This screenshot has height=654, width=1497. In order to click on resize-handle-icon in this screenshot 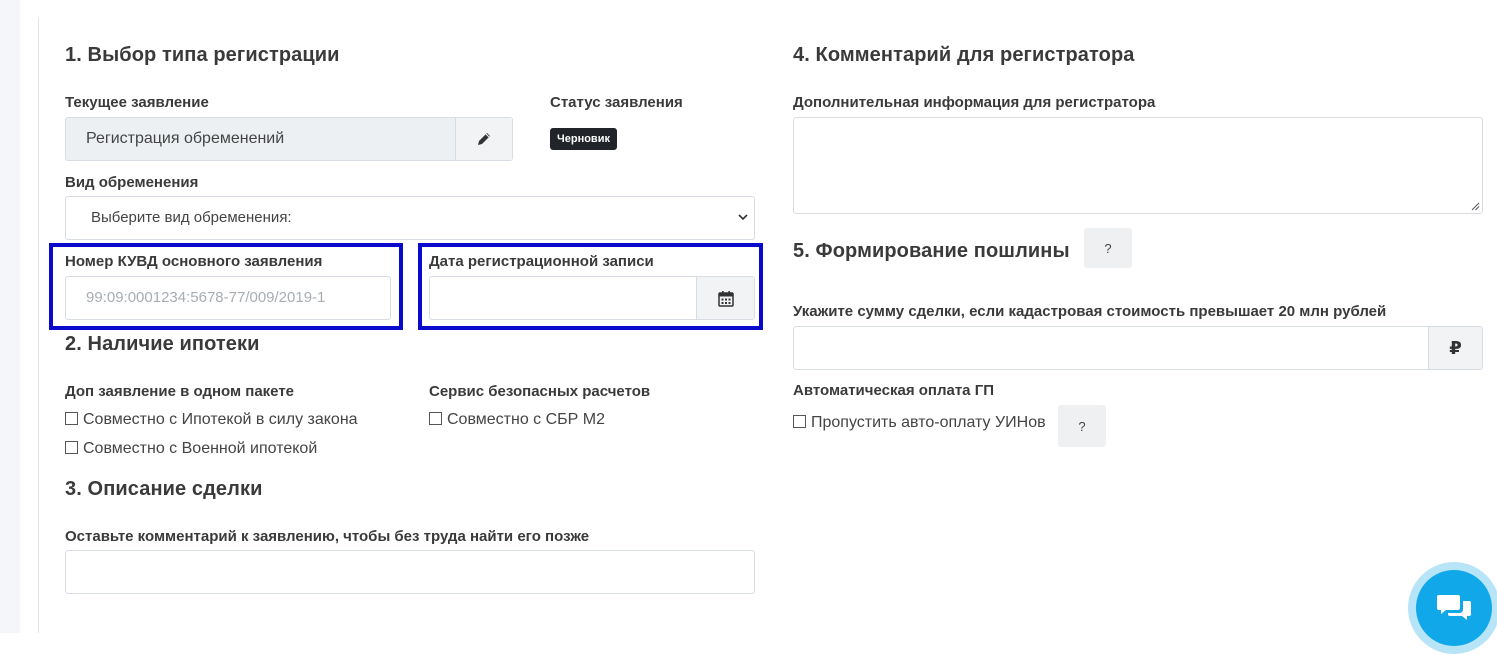, I will do `click(1475, 206)`.